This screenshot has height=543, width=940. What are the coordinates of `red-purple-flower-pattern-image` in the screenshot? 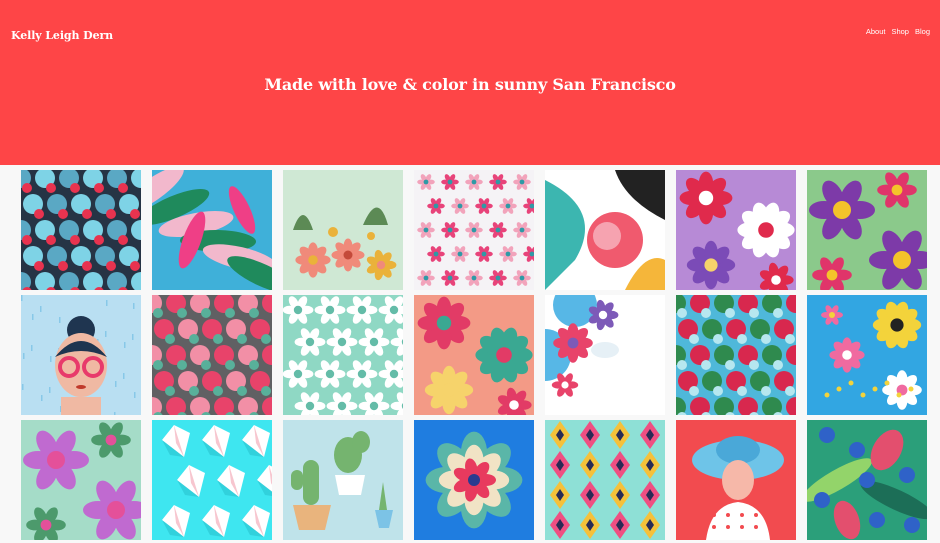 It's located at (736, 230).